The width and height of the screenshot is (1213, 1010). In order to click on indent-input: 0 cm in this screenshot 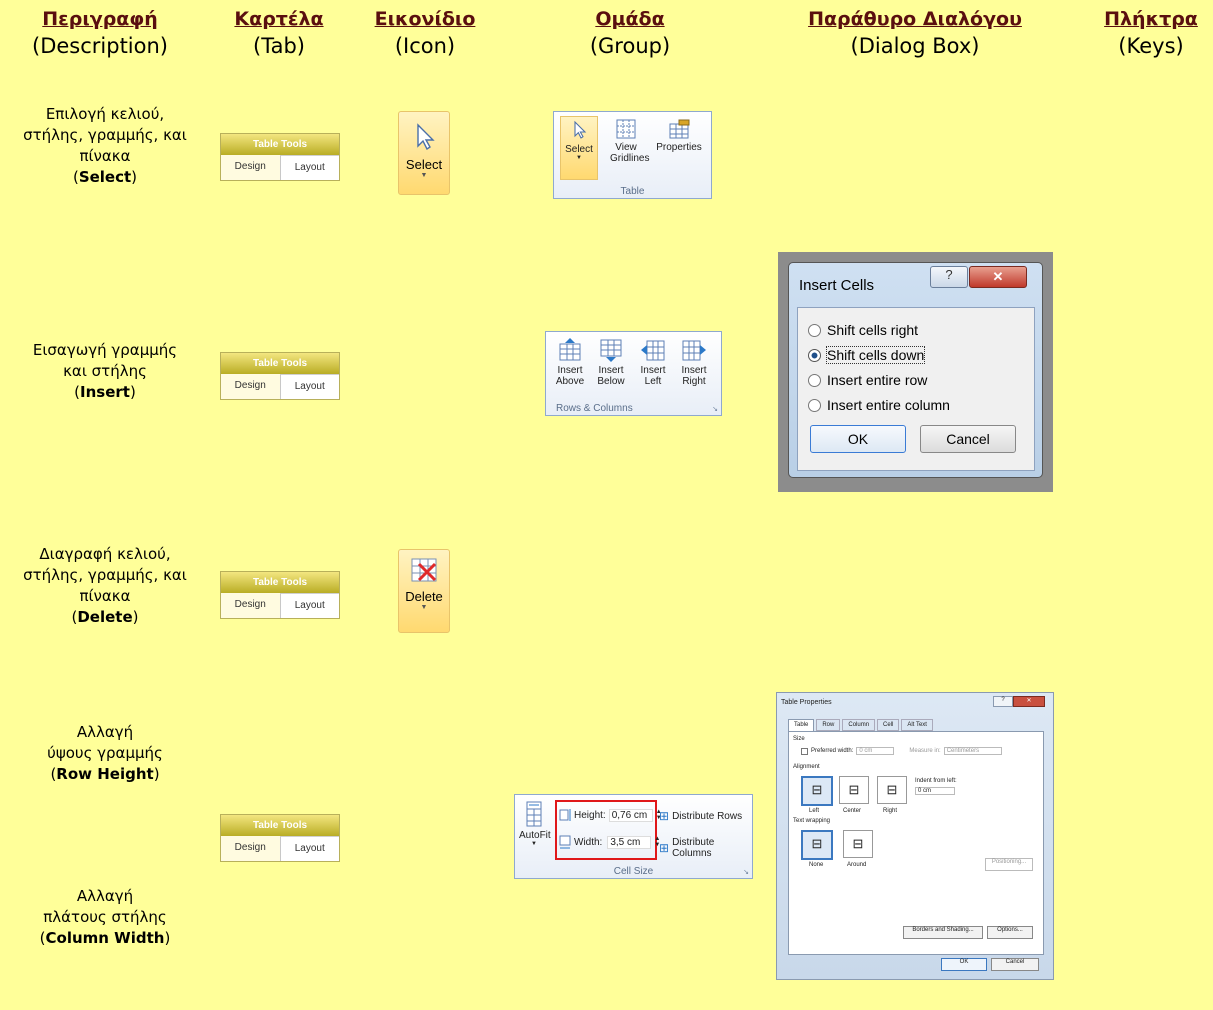, I will do `click(935, 791)`.